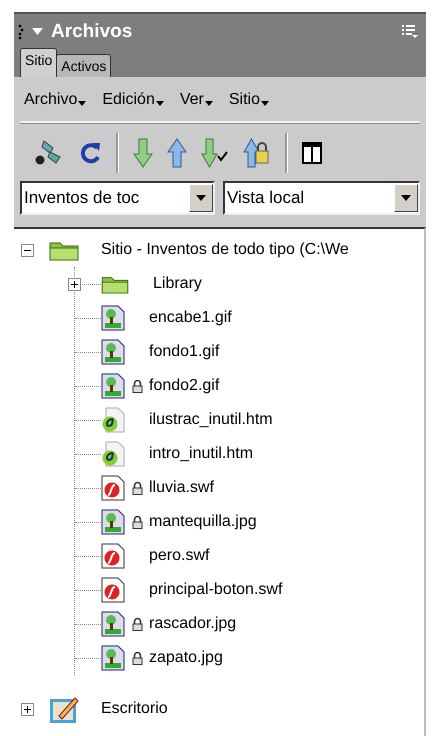 The image size is (434, 736). What do you see at coordinates (91, 31) in the screenshot?
I see `panel-title: Archivos` at bounding box center [91, 31].